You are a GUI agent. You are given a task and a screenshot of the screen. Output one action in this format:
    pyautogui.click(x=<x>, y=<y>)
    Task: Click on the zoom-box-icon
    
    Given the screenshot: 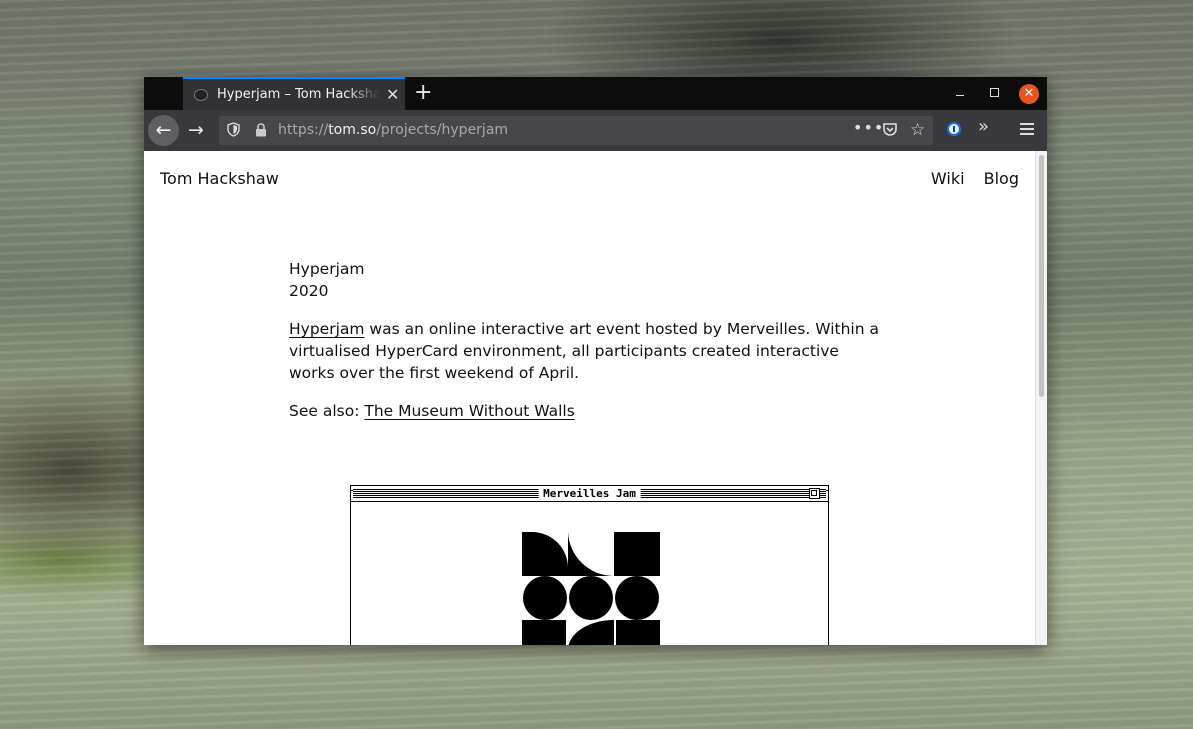 What is the action you would take?
    pyautogui.click(x=814, y=493)
    